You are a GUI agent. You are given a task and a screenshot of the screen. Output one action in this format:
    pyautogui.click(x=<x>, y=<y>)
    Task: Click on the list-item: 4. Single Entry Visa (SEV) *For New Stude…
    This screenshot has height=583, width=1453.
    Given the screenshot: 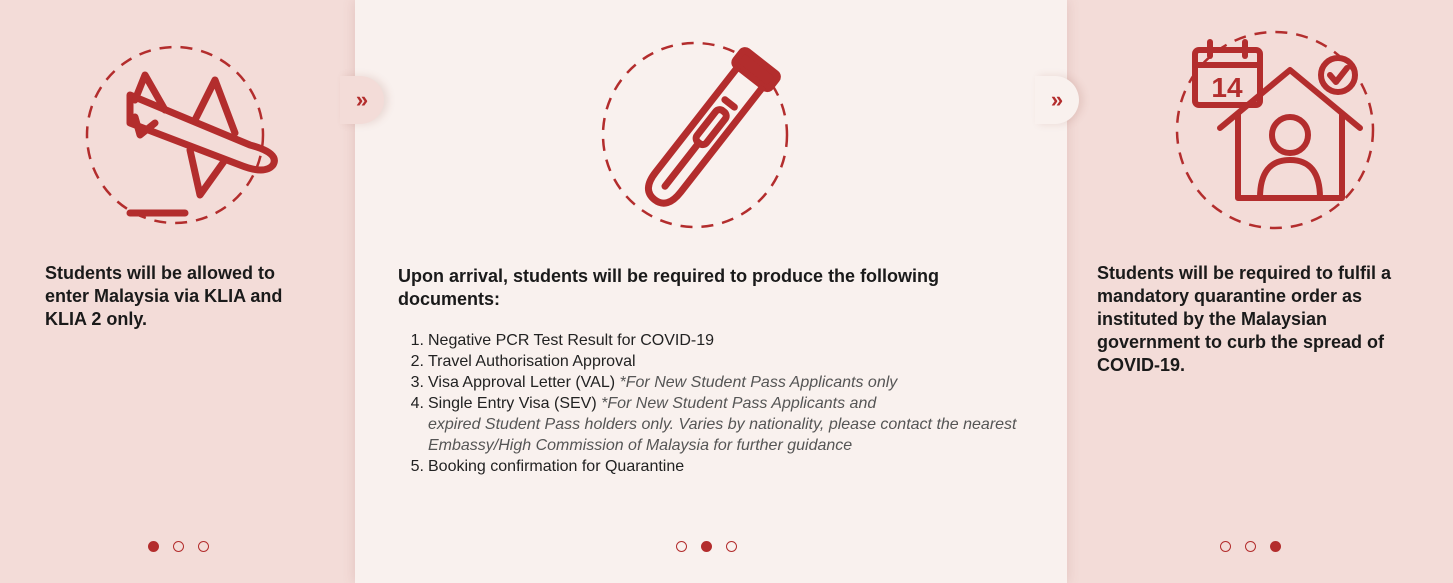 What is the action you would take?
    pyautogui.click(x=713, y=424)
    